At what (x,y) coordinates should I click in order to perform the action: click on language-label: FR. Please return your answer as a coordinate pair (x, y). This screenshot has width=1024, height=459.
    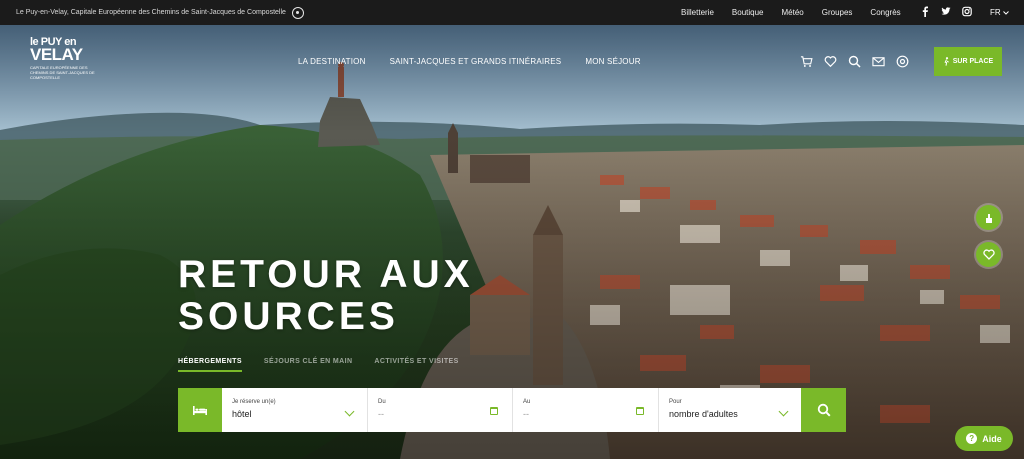
    Looking at the image, I should click on (995, 12).